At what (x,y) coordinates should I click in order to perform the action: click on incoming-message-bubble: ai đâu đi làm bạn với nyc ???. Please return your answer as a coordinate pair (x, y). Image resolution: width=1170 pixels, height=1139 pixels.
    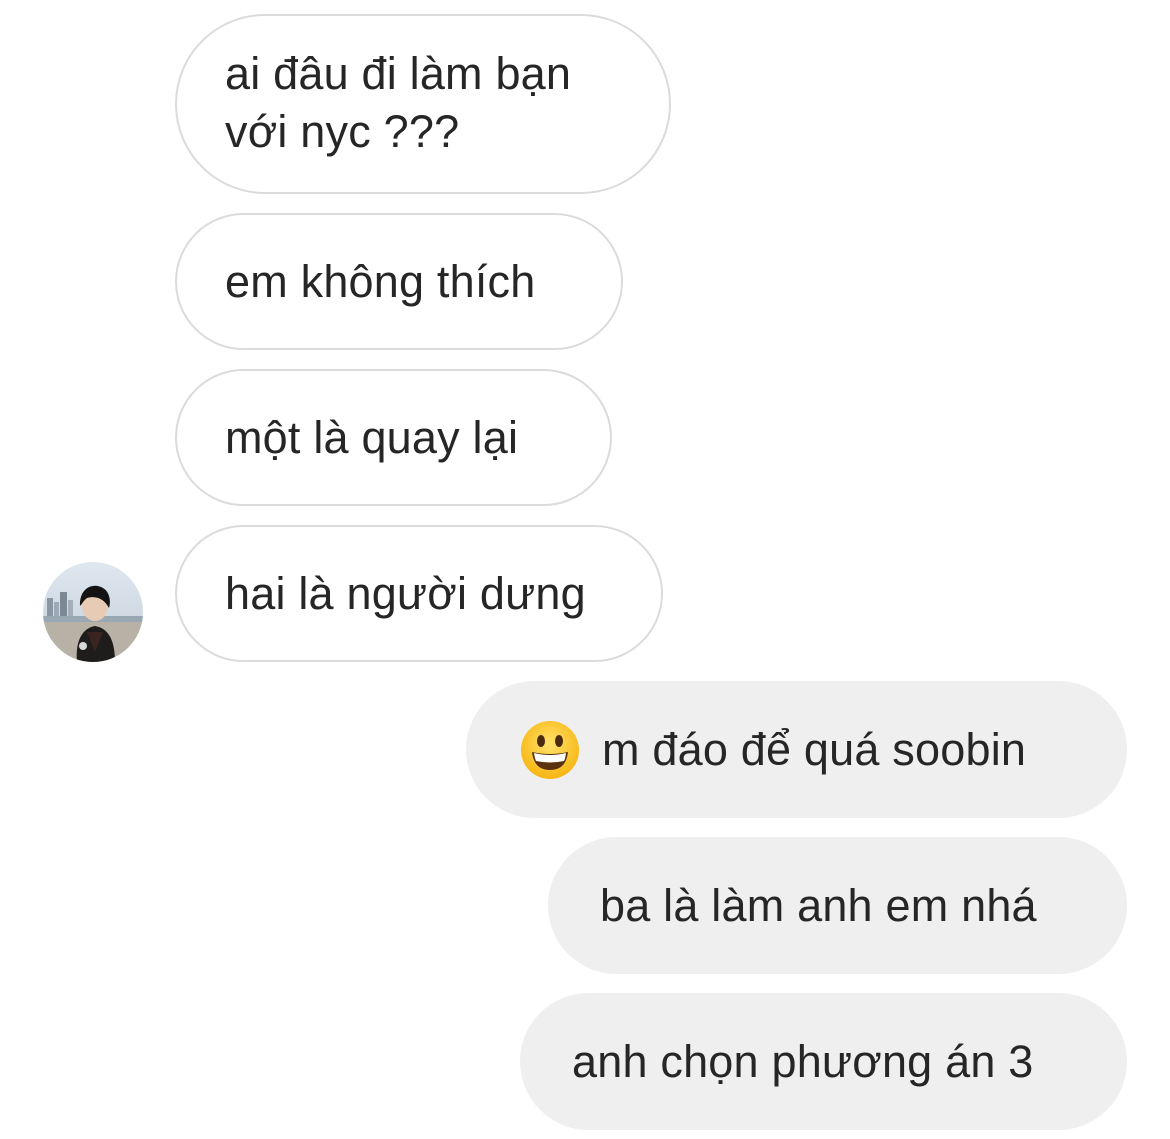
    Looking at the image, I should click on (423, 104).